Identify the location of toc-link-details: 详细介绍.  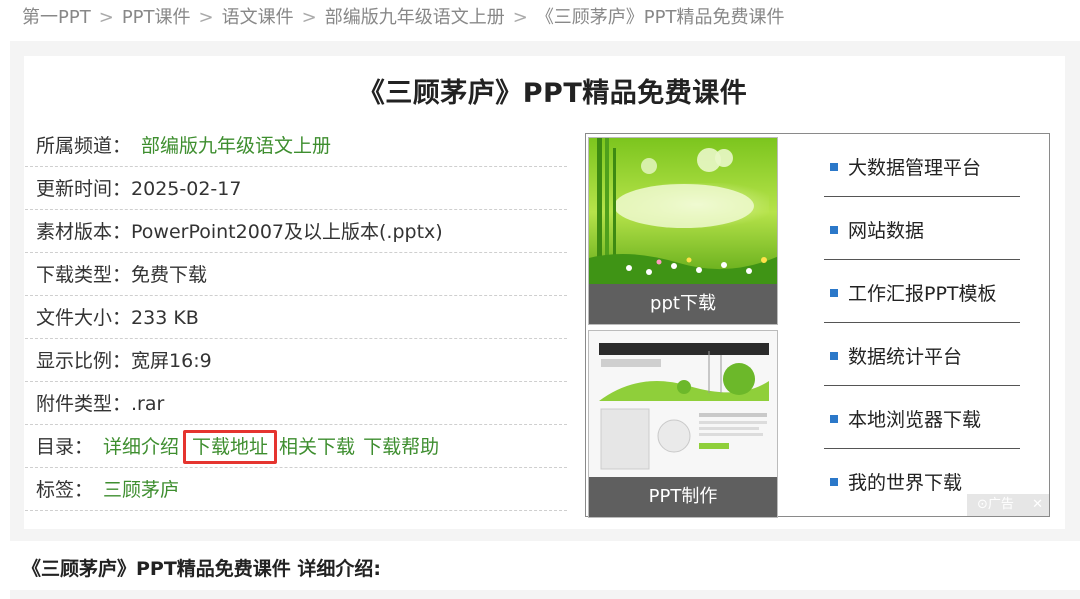
(141, 447).